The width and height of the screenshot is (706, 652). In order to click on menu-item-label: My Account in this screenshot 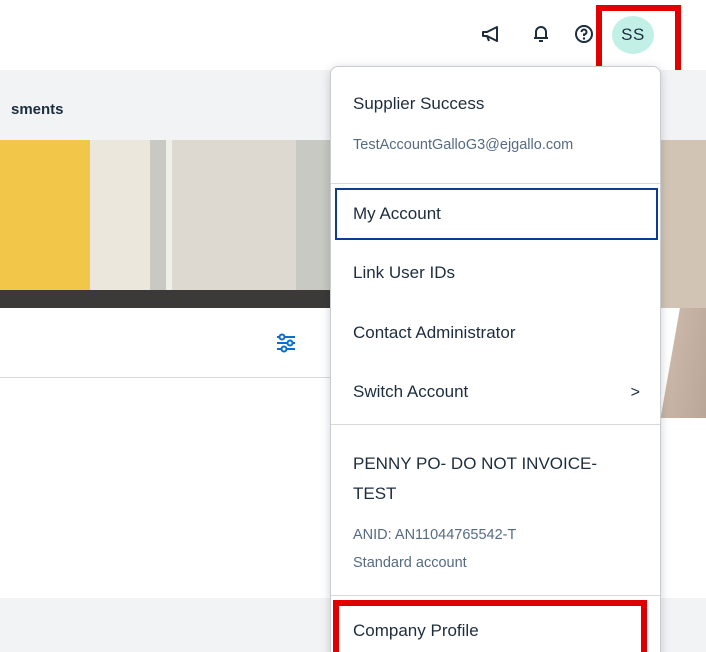, I will do `click(397, 213)`.